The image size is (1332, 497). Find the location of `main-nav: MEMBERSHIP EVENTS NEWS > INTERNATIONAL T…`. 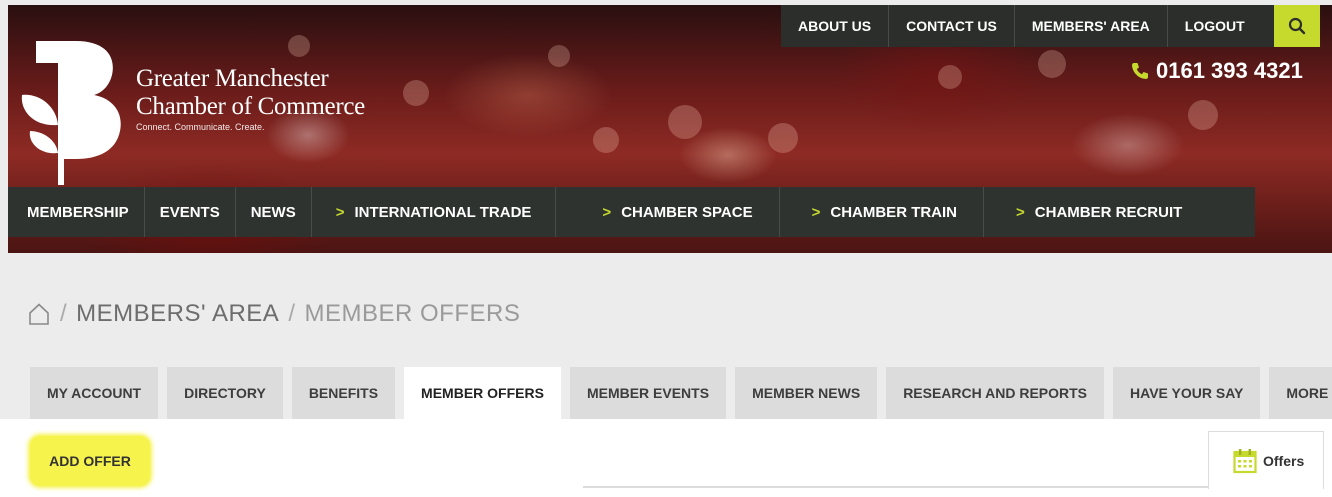

main-nav: MEMBERSHIP EVENTS NEWS > INTERNATIONAL T… is located at coordinates (631, 212).